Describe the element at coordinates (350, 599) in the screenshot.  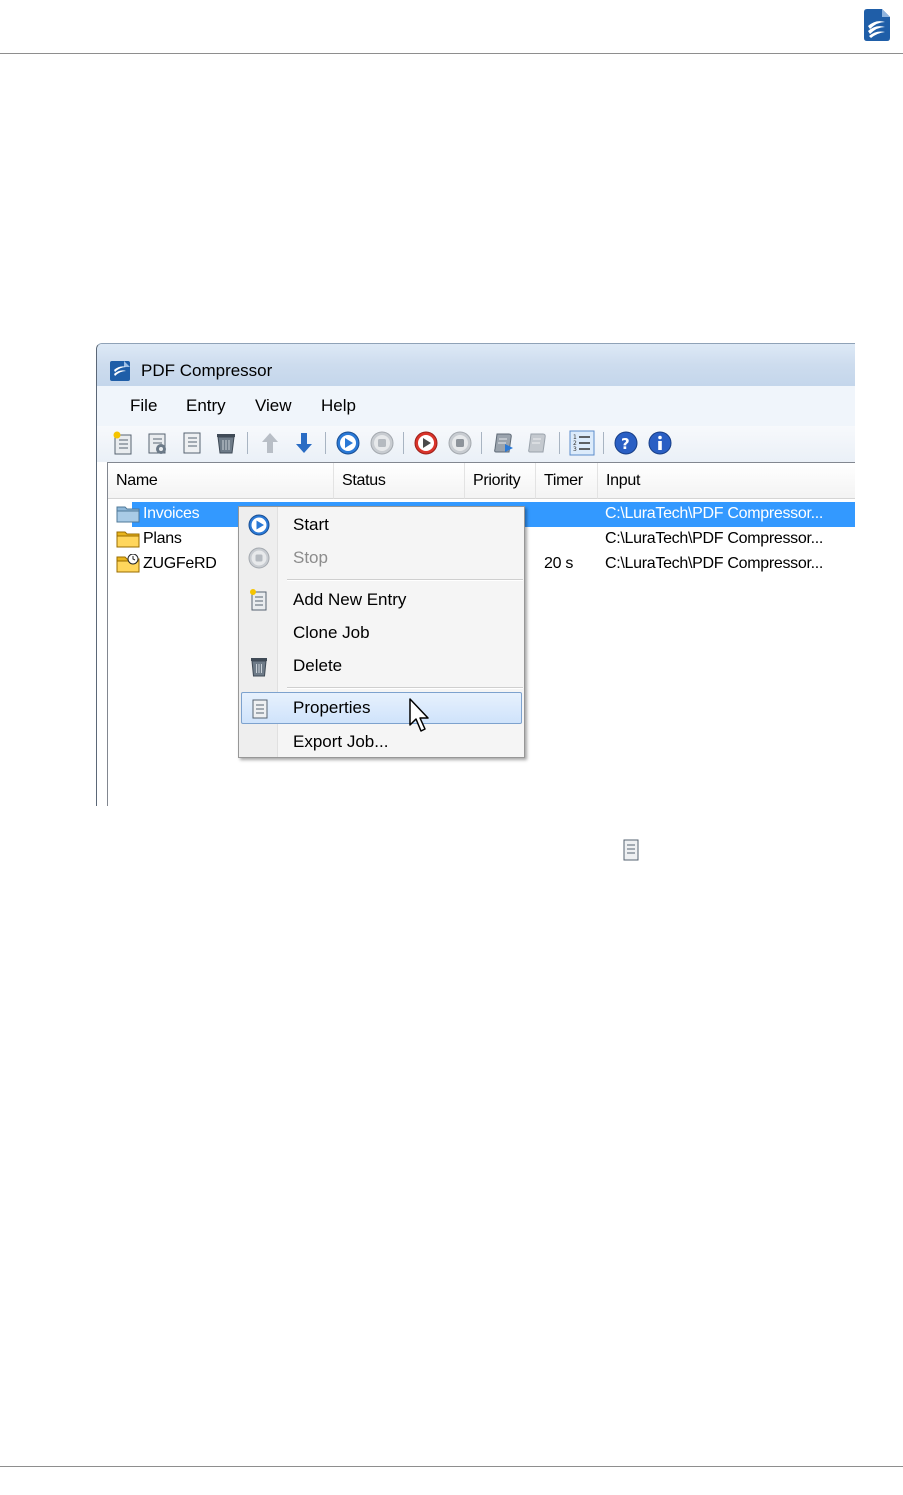
I see `menu-item-label: Add New Entry` at that location.